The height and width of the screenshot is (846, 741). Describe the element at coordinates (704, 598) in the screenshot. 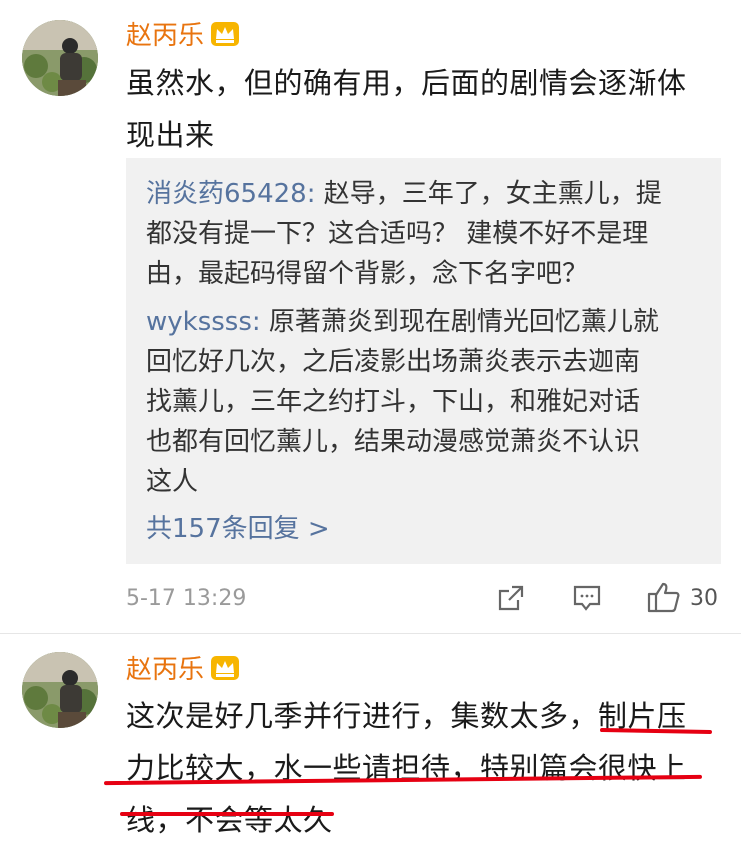

I see `like-count: 30` at that location.